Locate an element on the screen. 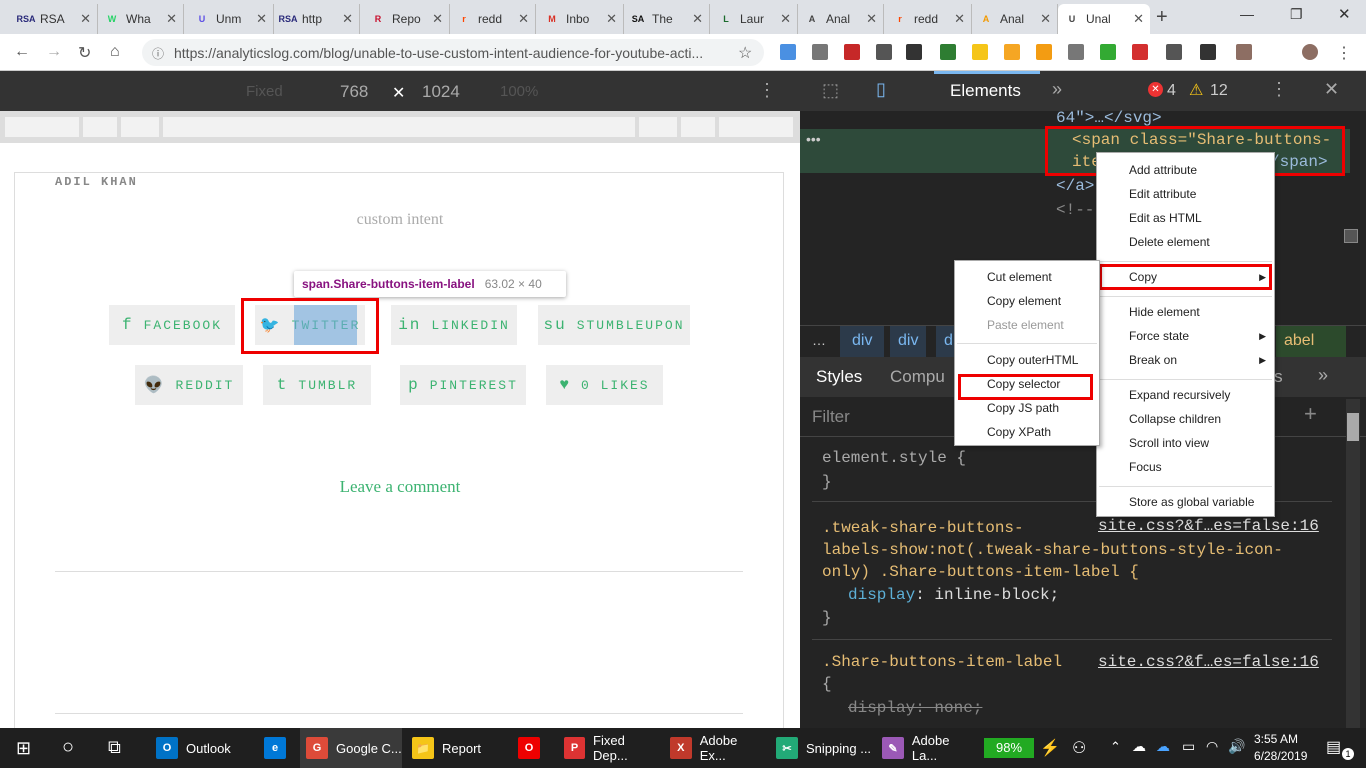 The width and height of the screenshot is (1366, 768). browser-tab: L Laur ✕ is located at coordinates (755, 19).